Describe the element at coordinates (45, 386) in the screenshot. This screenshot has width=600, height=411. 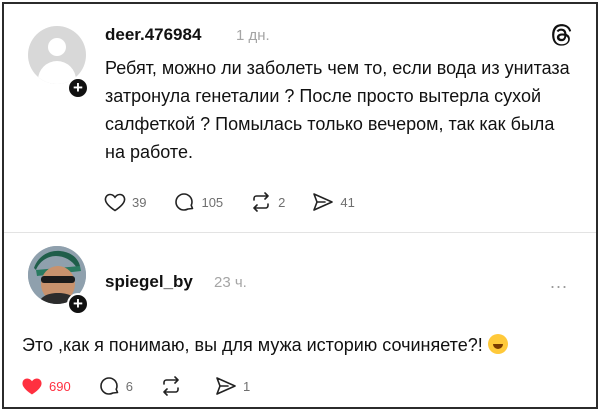
I see `like-button: 690` at that location.